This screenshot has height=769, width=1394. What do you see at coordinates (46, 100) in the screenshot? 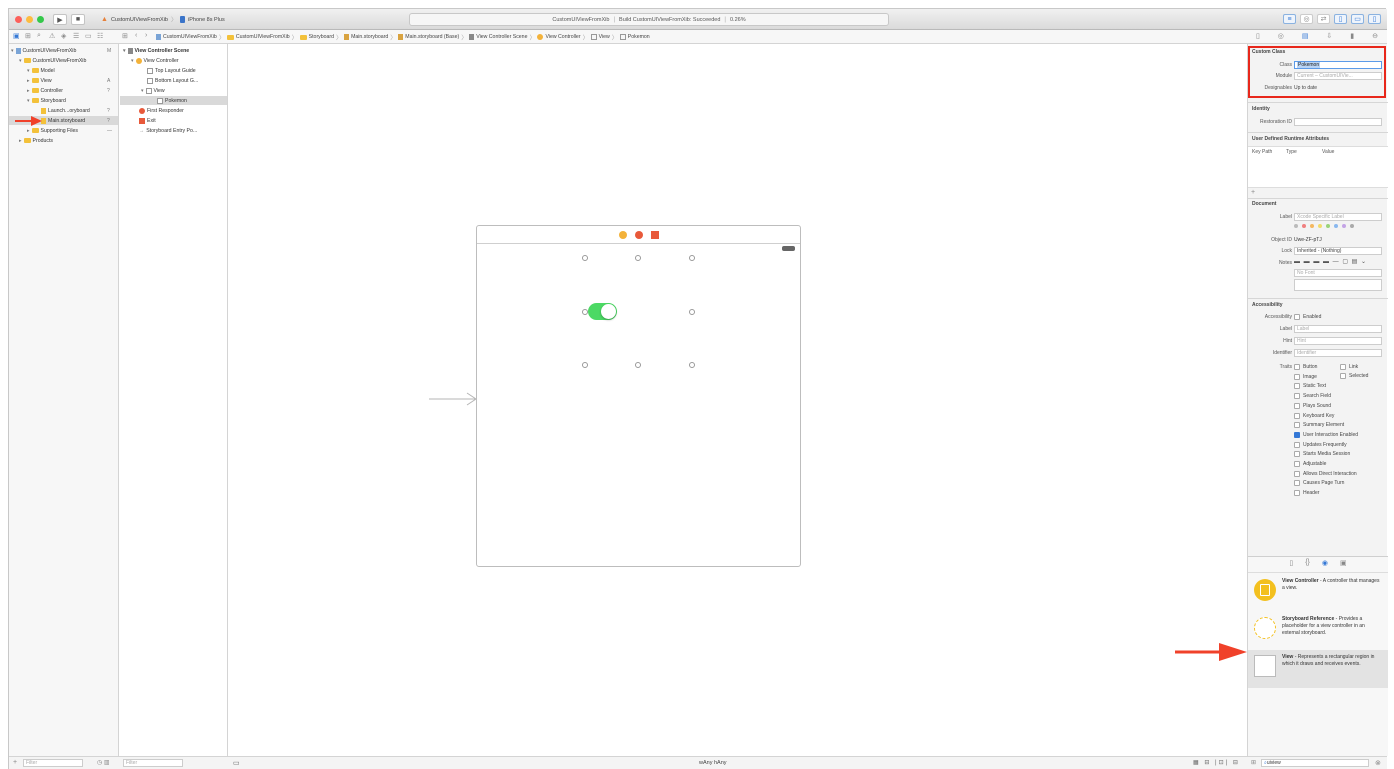
I see `nav-item: ▾ Storyboard` at bounding box center [46, 100].